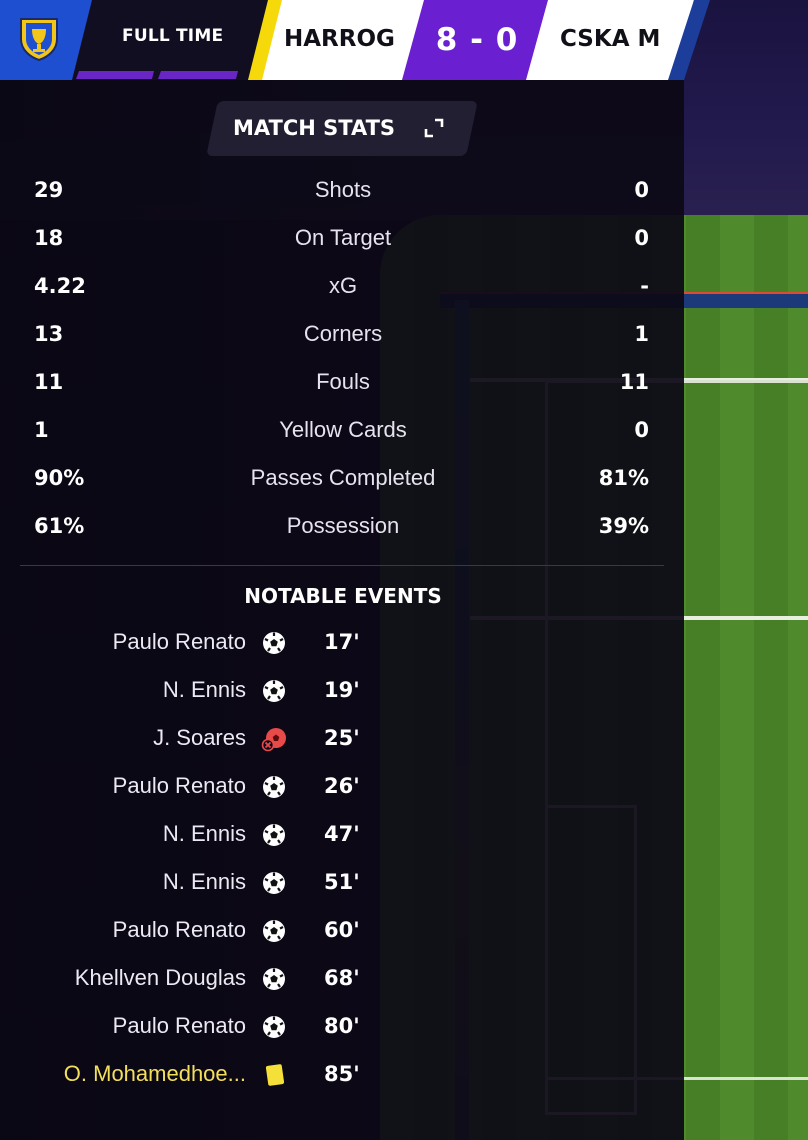 Image resolution: width=808 pixels, height=1140 pixels. Describe the element at coordinates (275, 1075) in the screenshot. I see `yellow-card-icon` at that location.